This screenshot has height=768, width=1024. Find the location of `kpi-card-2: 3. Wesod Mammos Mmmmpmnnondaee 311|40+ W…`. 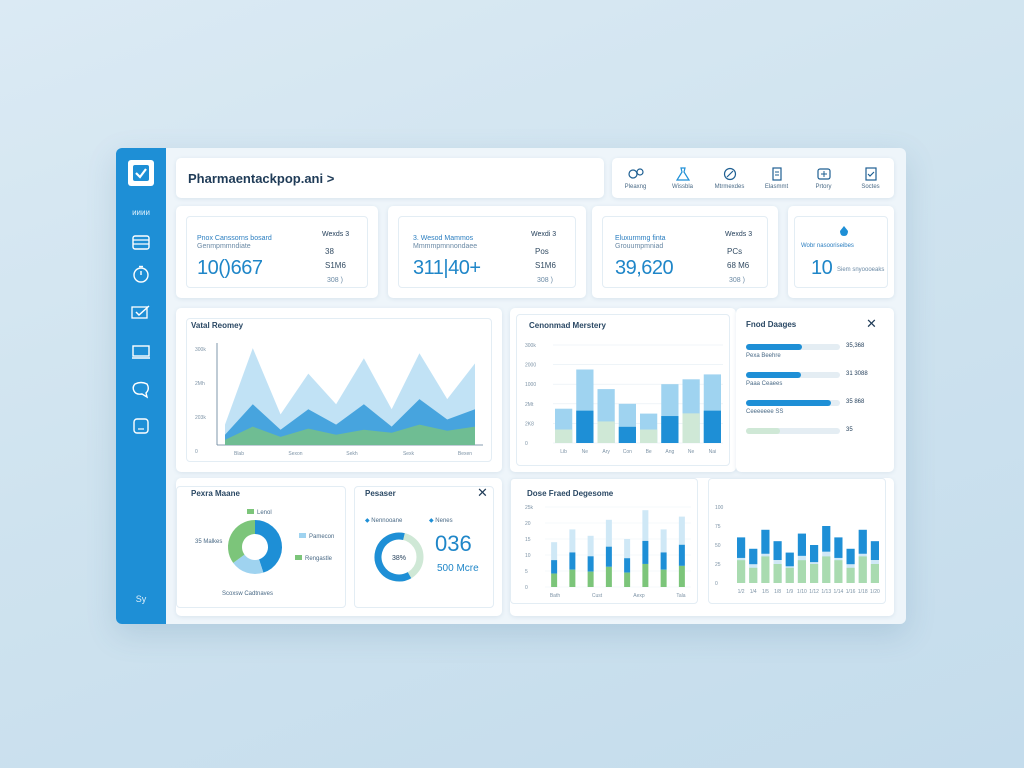

kpi-card-2: 3. Wesod Mammos Mmmmpmnnondaee 311|40+ W… is located at coordinates (487, 252).